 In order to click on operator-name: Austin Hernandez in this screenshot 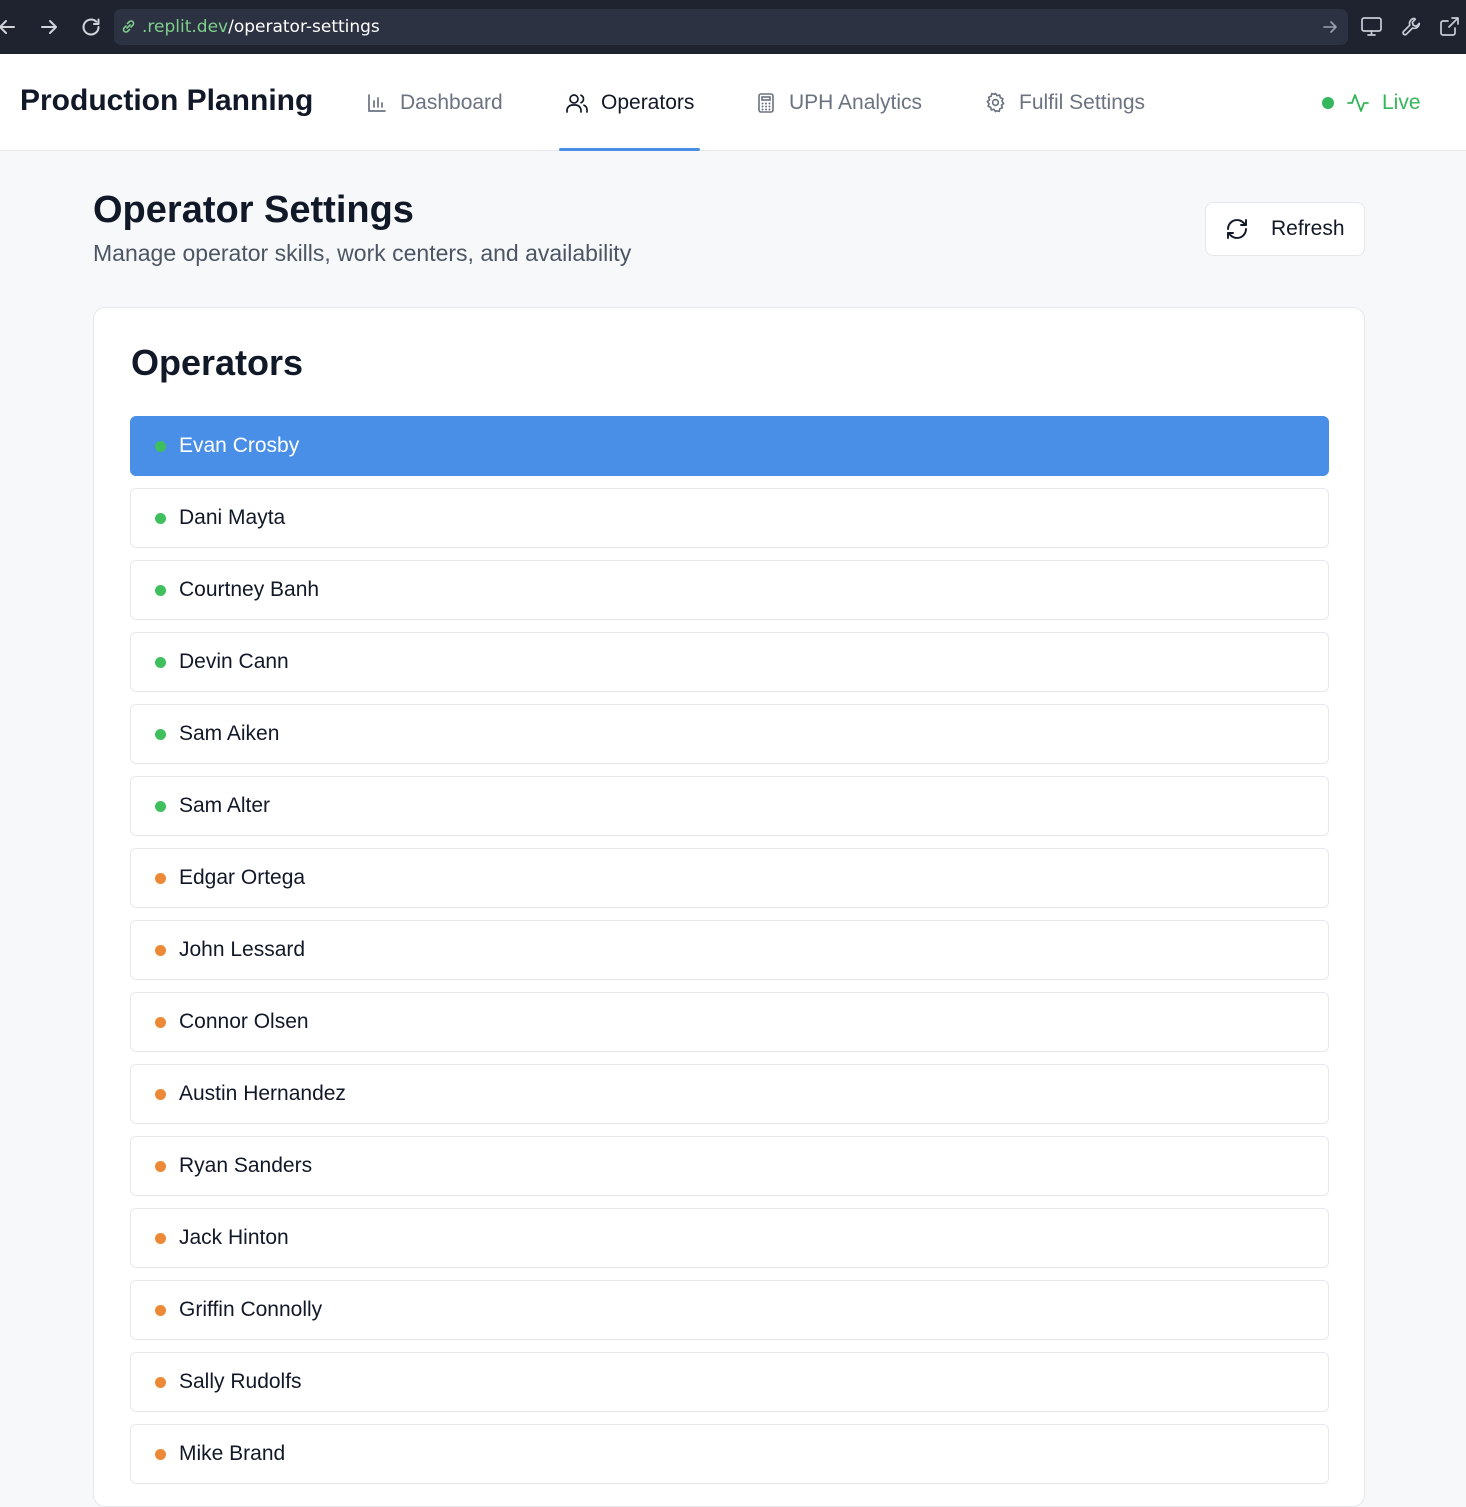, I will do `click(262, 1093)`.